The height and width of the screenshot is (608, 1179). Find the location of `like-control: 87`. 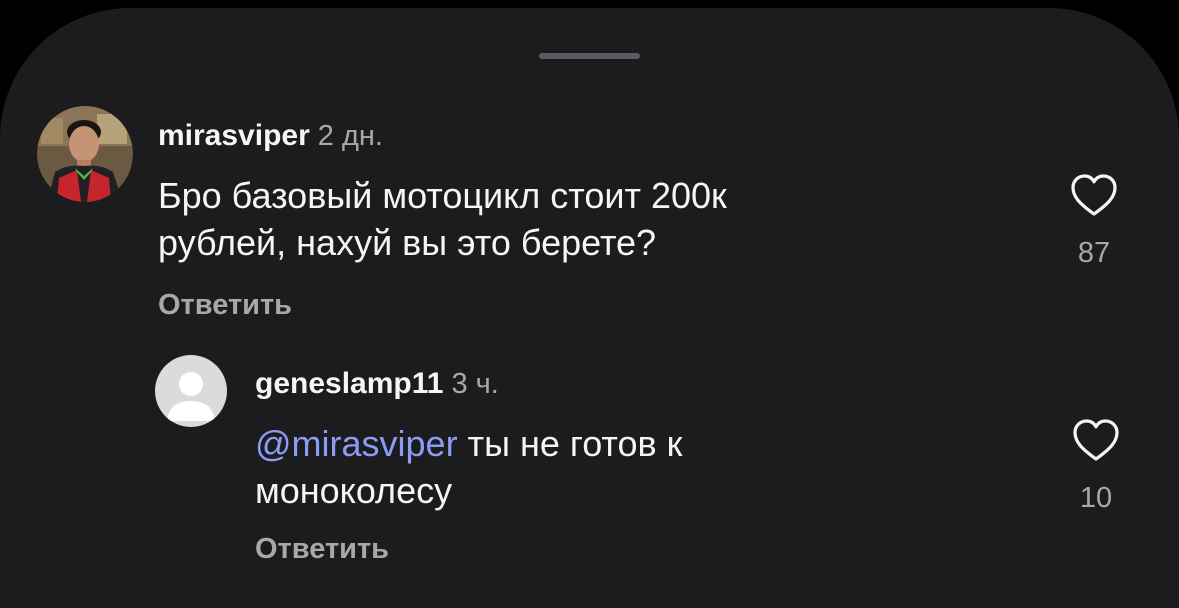

like-control: 87 is located at coordinates (1094, 221).